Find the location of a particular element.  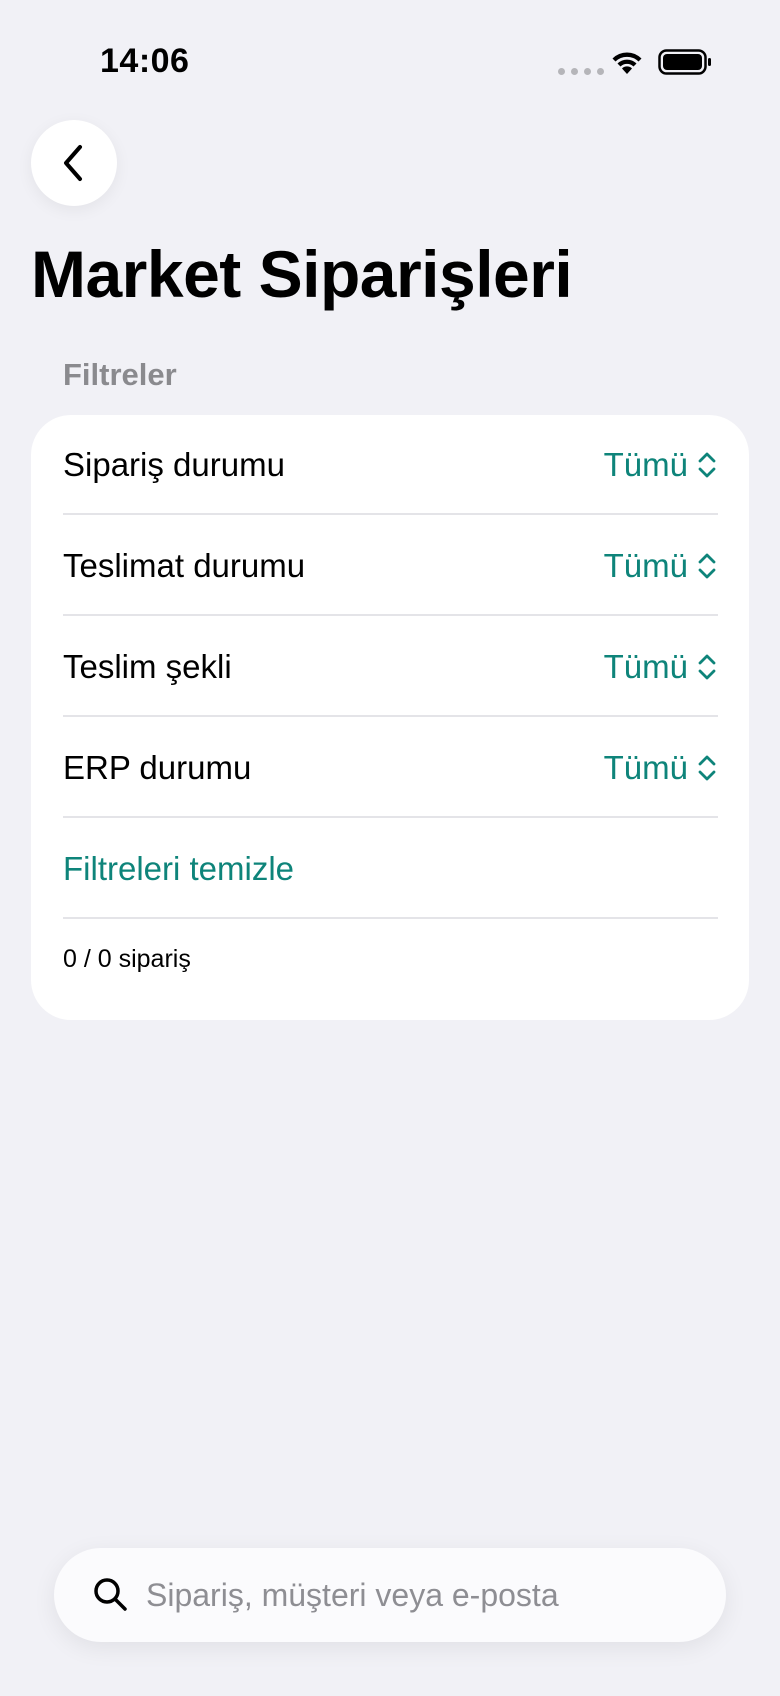

filter-label: ERP durumu is located at coordinates (157, 767).